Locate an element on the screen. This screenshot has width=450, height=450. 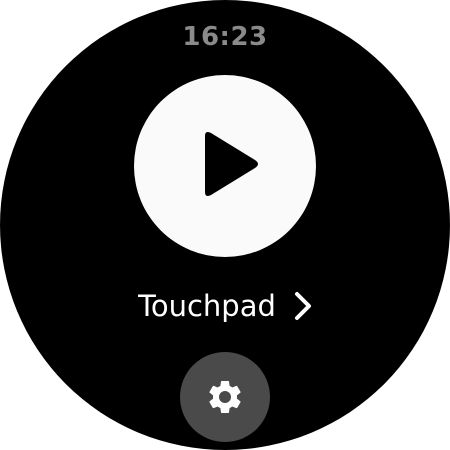
status-time: 16:23 is located at coordinates (225, 37).